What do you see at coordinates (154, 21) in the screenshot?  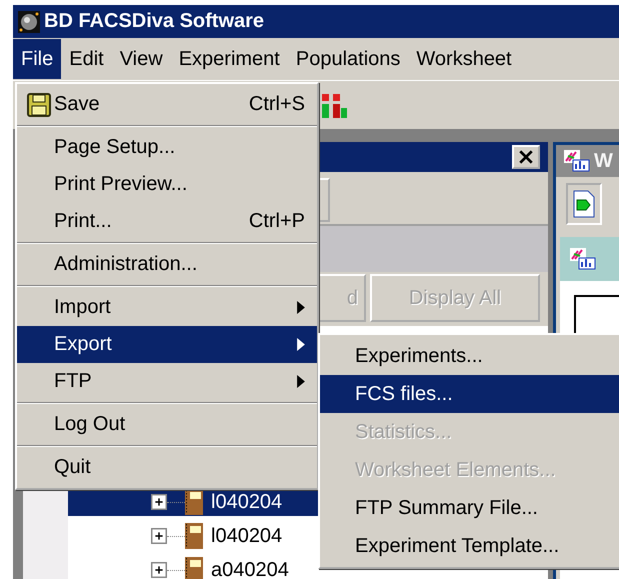 I see `window-title: BD FACSDiva Software` at bounding box center [154, 21].